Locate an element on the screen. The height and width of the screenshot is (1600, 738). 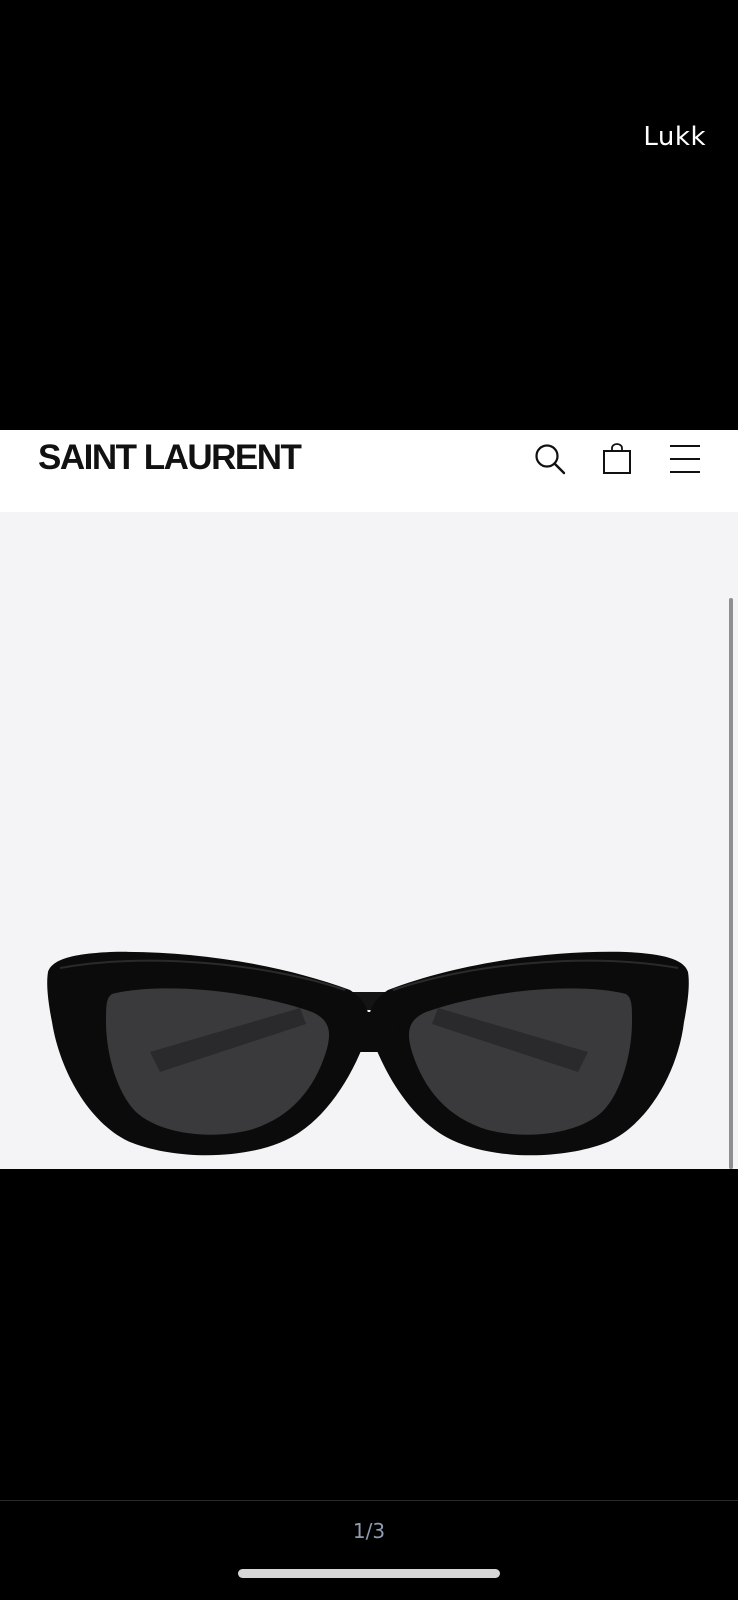
shopping-bag-icon is located at coordinates (617, 459).